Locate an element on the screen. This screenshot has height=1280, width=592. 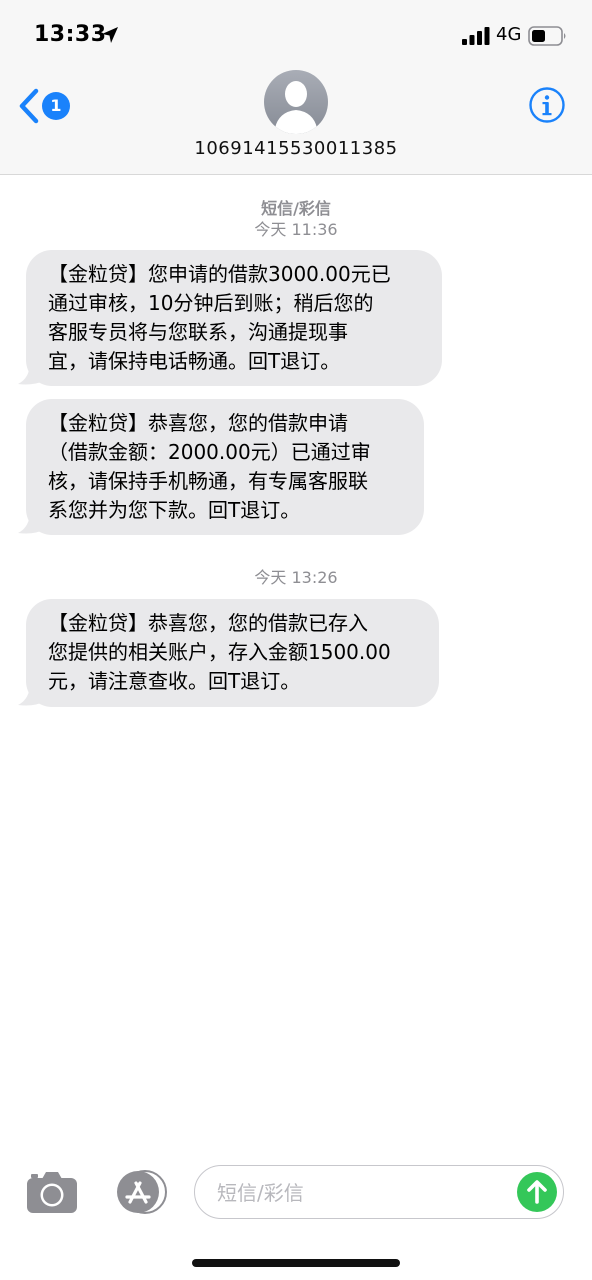
unread-count-badge: 1 is located at coordinates (56, 106).